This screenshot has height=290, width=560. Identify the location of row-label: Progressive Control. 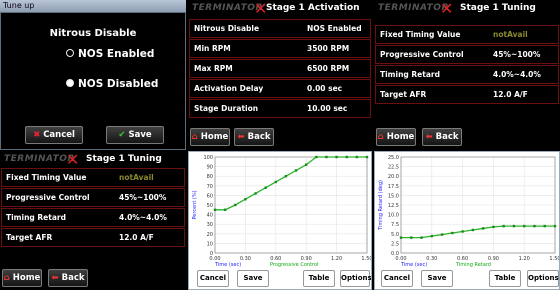
(422, 54).